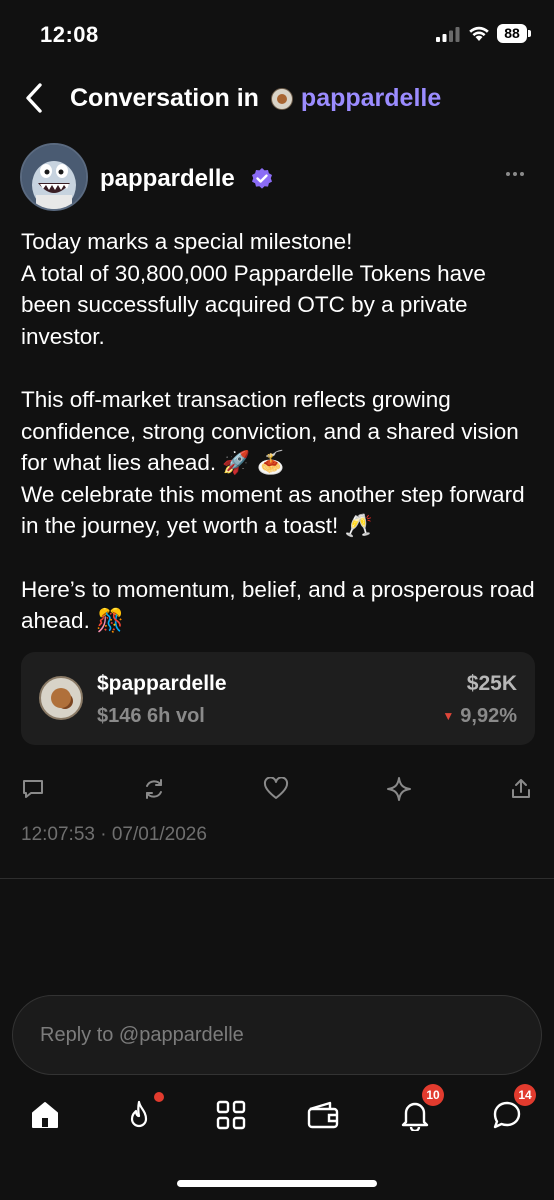 Image resolution: width=554 pixels, height=1200 pixels. I want to click on header: Conversation in pappardelle, so click(277, 98).